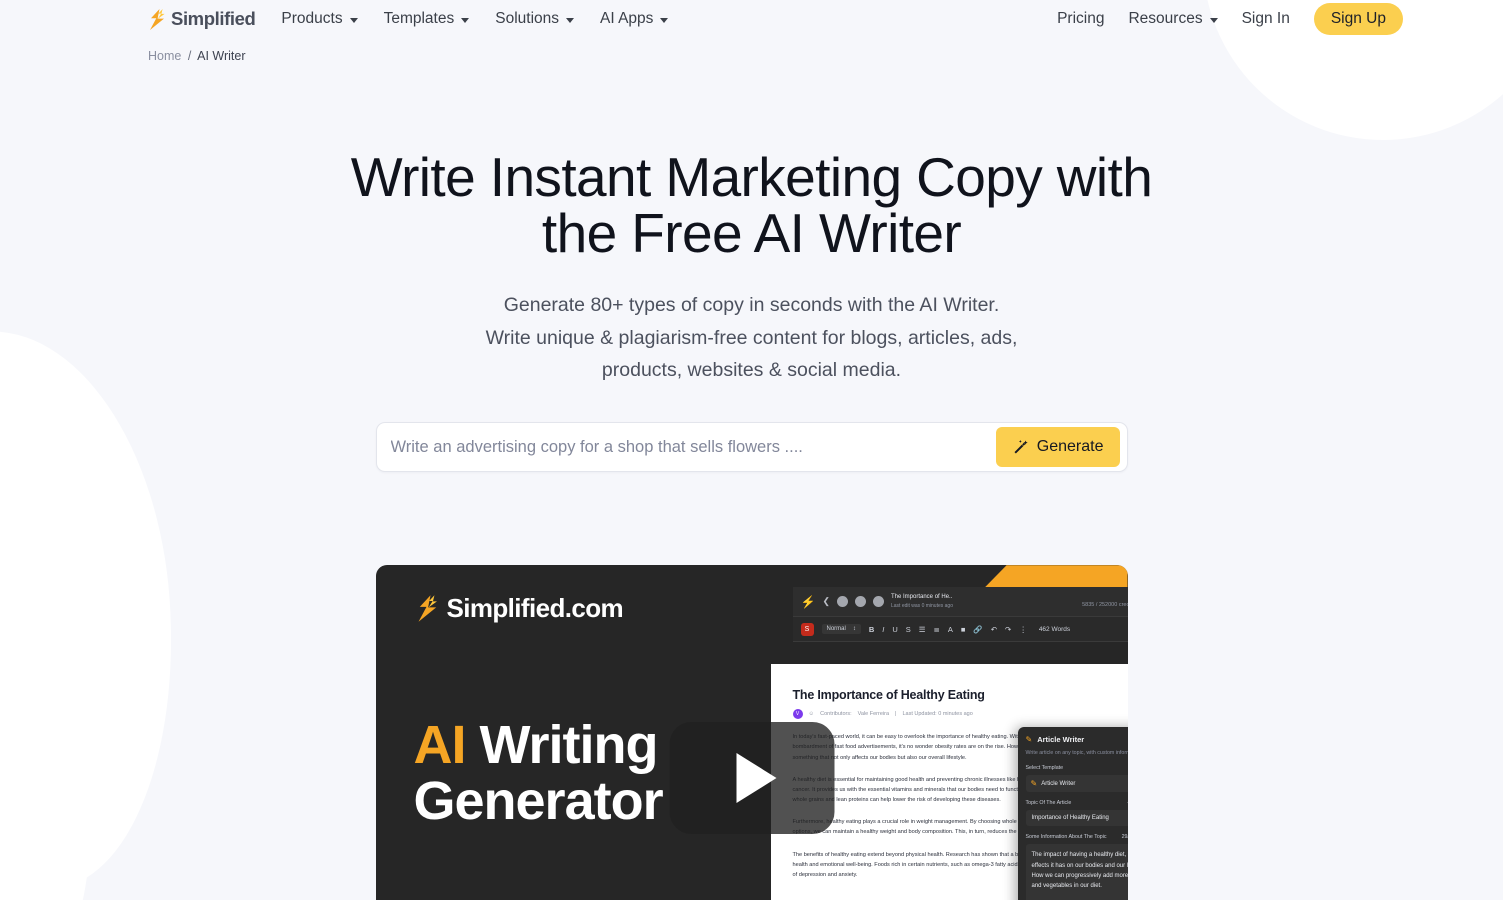 This screenshot has height=900, width=1503. Describe the element at coordinates (1077, 803) in the screenshot. I see `topic-field-label: Topic Of The Article 4/20 Words` at that location.